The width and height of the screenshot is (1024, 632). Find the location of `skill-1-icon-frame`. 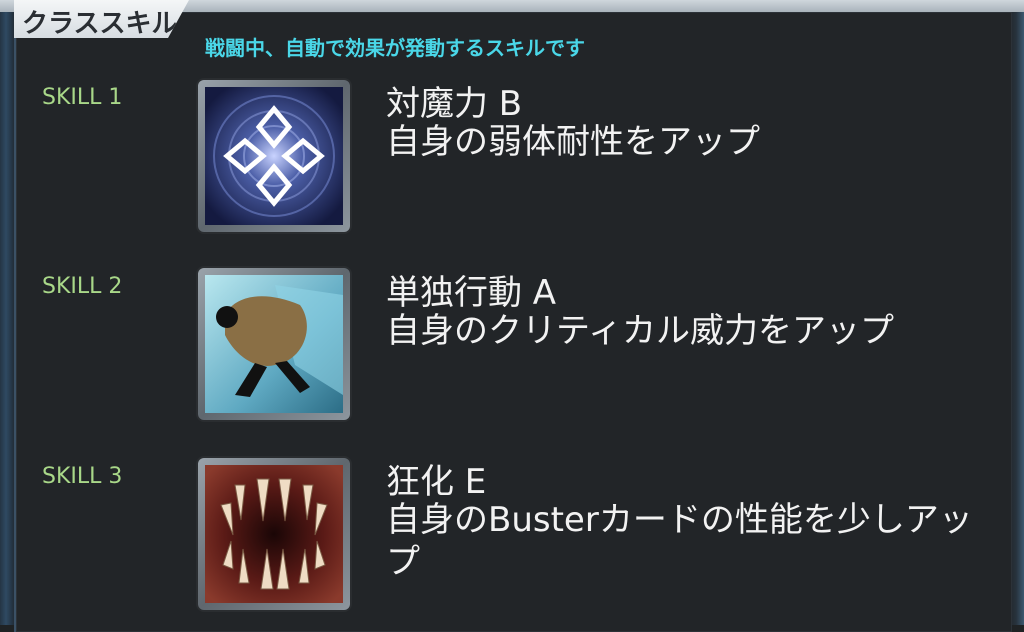

skill-1-icon-frame is located at coordinates (274, 156).